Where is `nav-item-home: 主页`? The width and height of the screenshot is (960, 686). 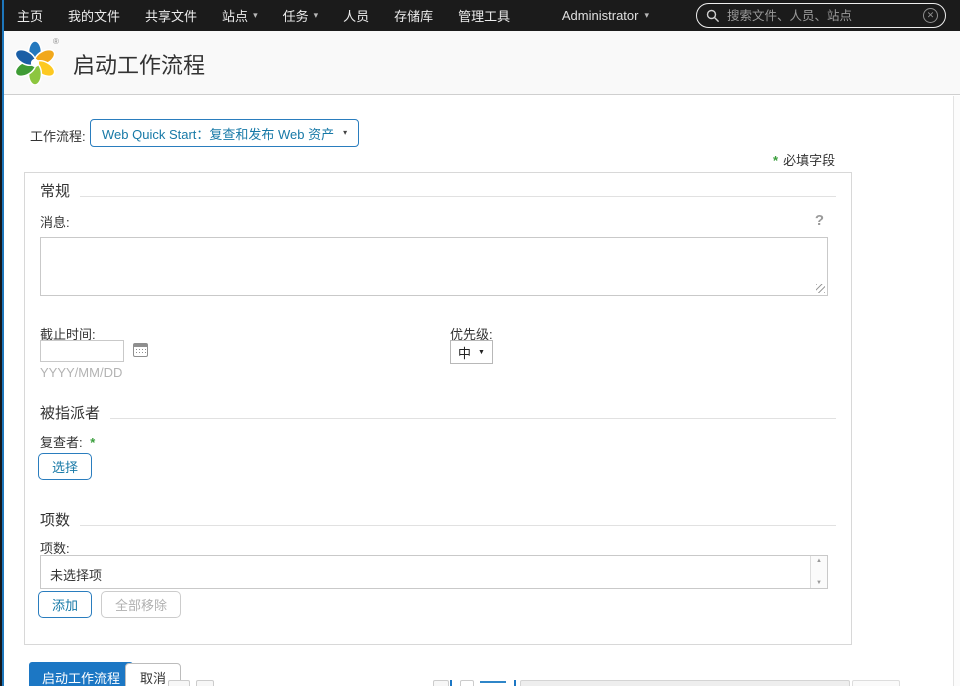
nav-item-home: 主页 is located at coordinates (30, 15).